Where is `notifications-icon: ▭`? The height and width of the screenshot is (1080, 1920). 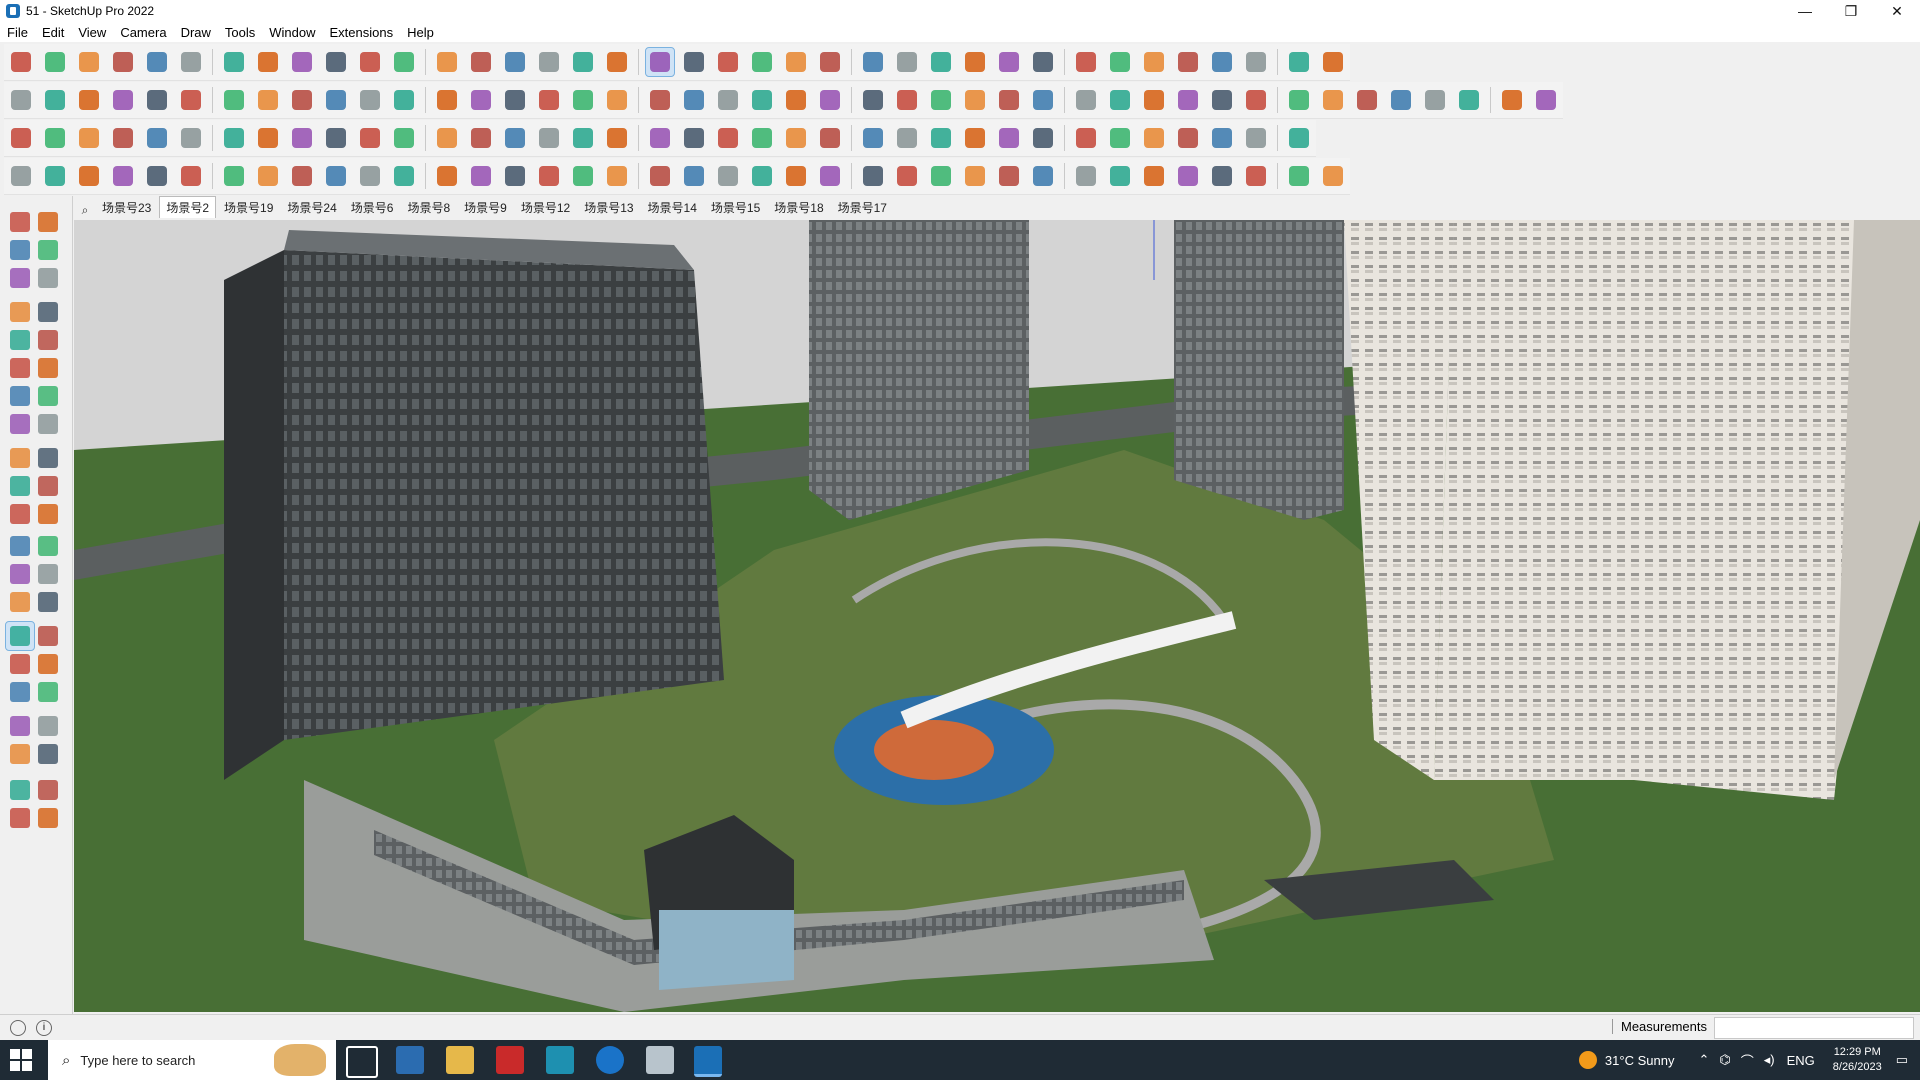
notifications-icon: ▭ is located at coordinates (1902, 1060).